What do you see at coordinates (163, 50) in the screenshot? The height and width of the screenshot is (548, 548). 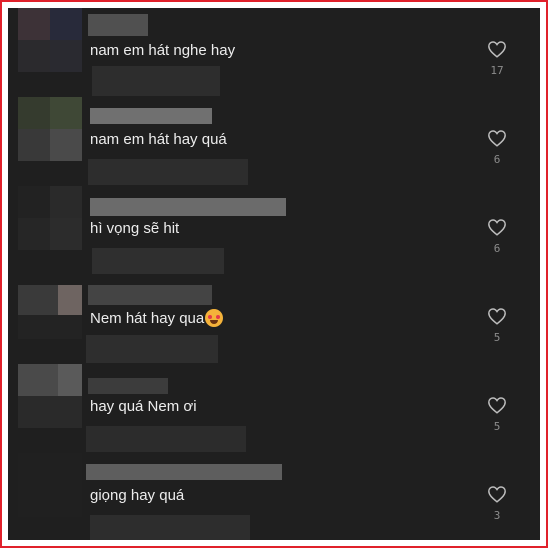 I see `comment-text: nam em hát nghe hay` at bounding box center [163, 50].